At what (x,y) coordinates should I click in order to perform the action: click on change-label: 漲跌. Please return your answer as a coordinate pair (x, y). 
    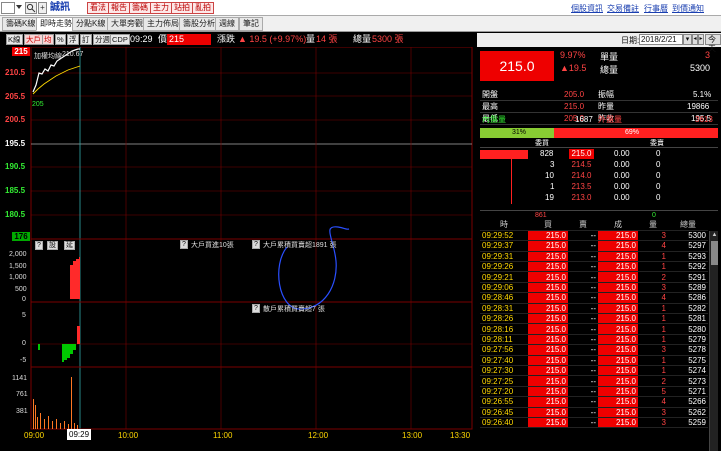
    Looking at the image, I should click on (226, 39).